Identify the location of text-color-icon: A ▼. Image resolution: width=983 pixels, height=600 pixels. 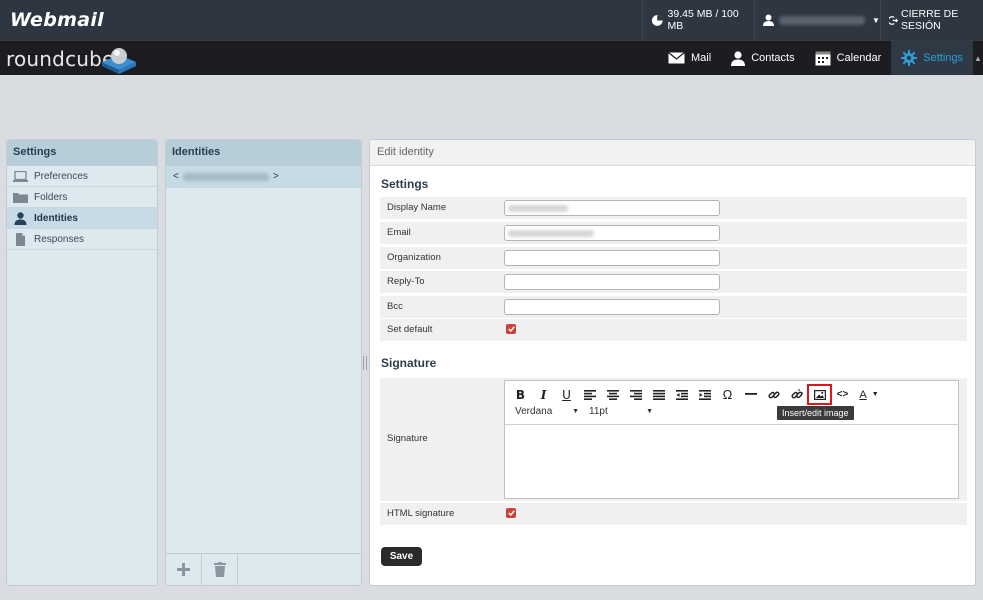
(869, 394).